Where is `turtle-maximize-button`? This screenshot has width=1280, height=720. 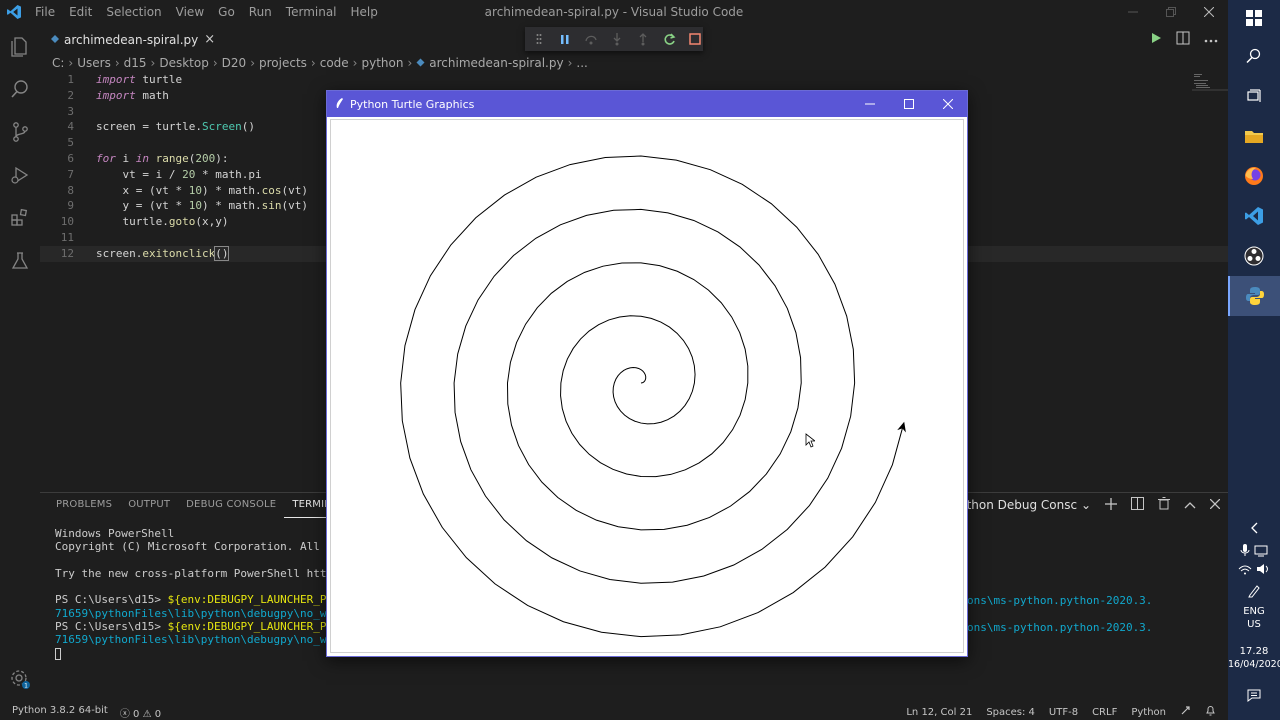
turtle-maximize-button is located at coordinates (908, 104).